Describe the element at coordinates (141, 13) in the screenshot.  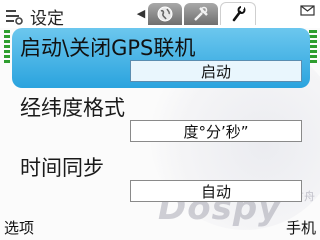
I see `tab-left-arrow-icon: ◀` at that location.